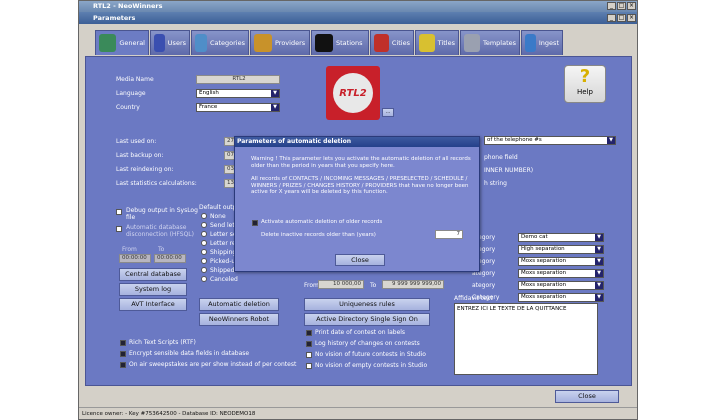 The image size is (726, 420). Describe the element at coordinates (349, 43) in the screenshot. I see `tab-label: Stations` at that location.